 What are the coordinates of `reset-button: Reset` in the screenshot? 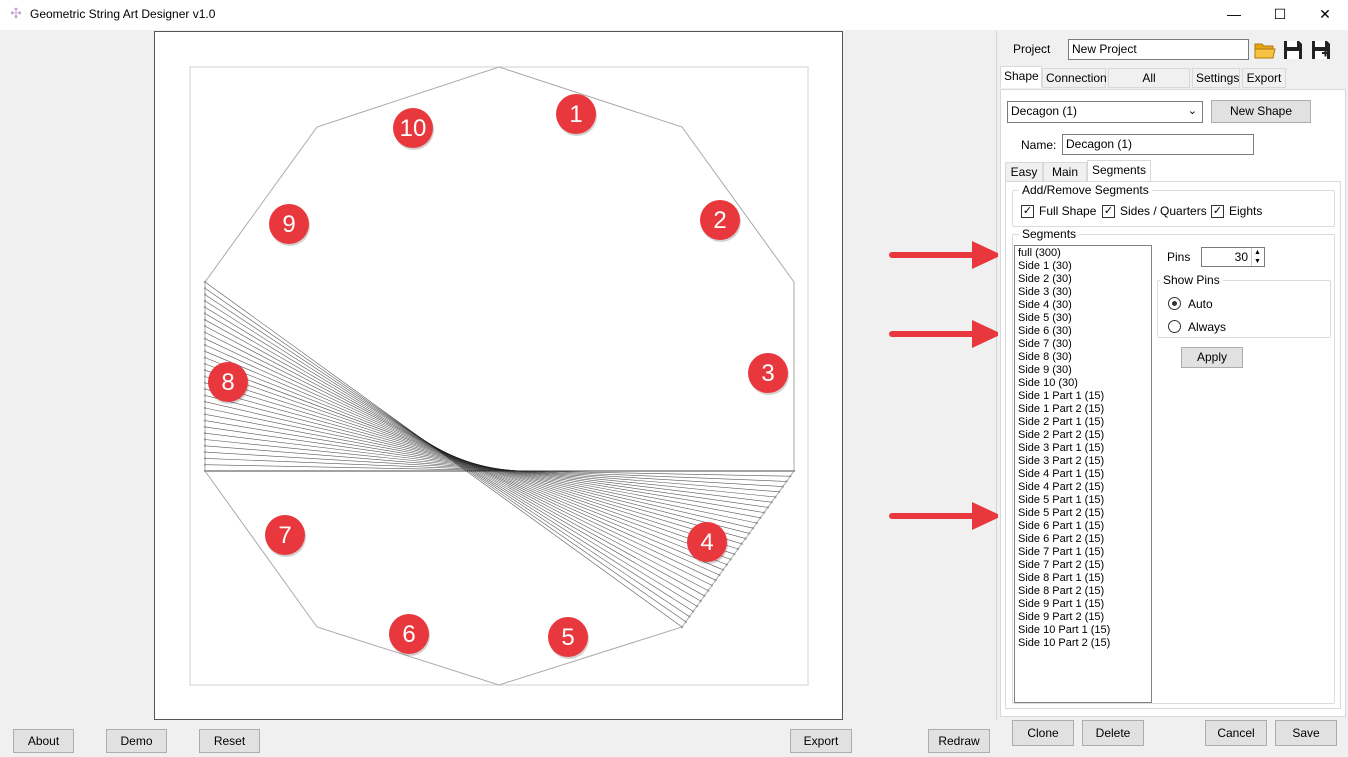 It's located at (229, 741).